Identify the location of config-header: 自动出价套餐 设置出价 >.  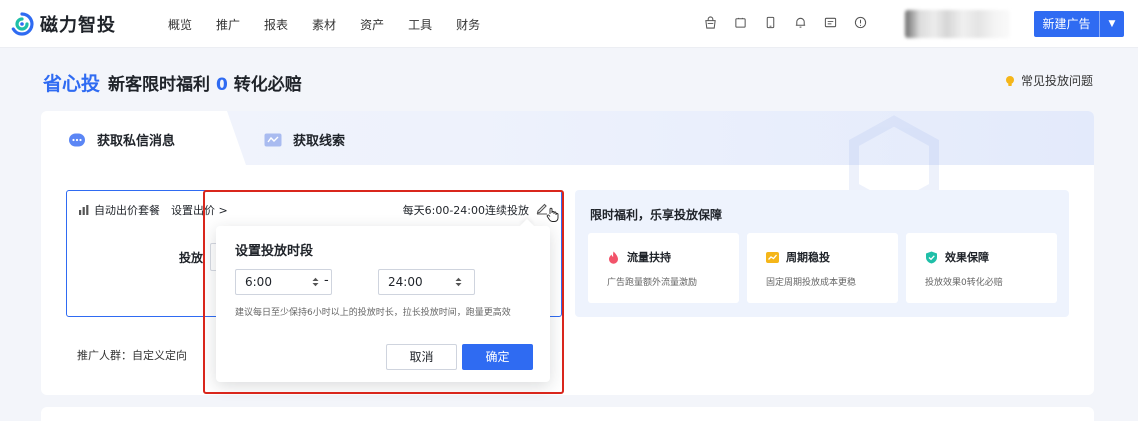
(153, 210).